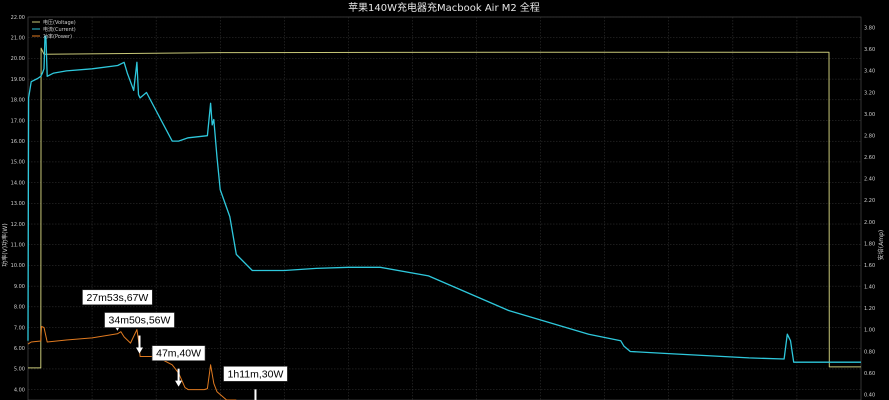  I want to click on right-axis-title: 安培(Amp), so click(881, 245).